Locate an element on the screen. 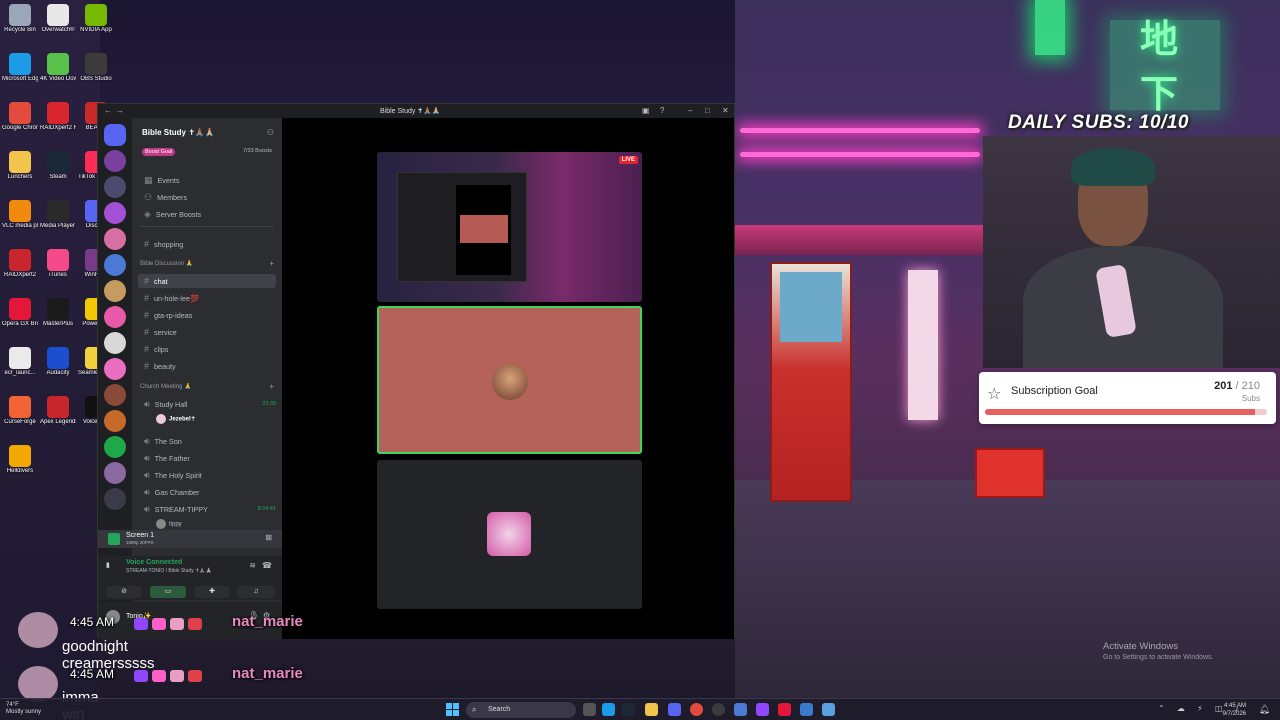  back-arrow-icon: ← is located at coordinates (108, 110).